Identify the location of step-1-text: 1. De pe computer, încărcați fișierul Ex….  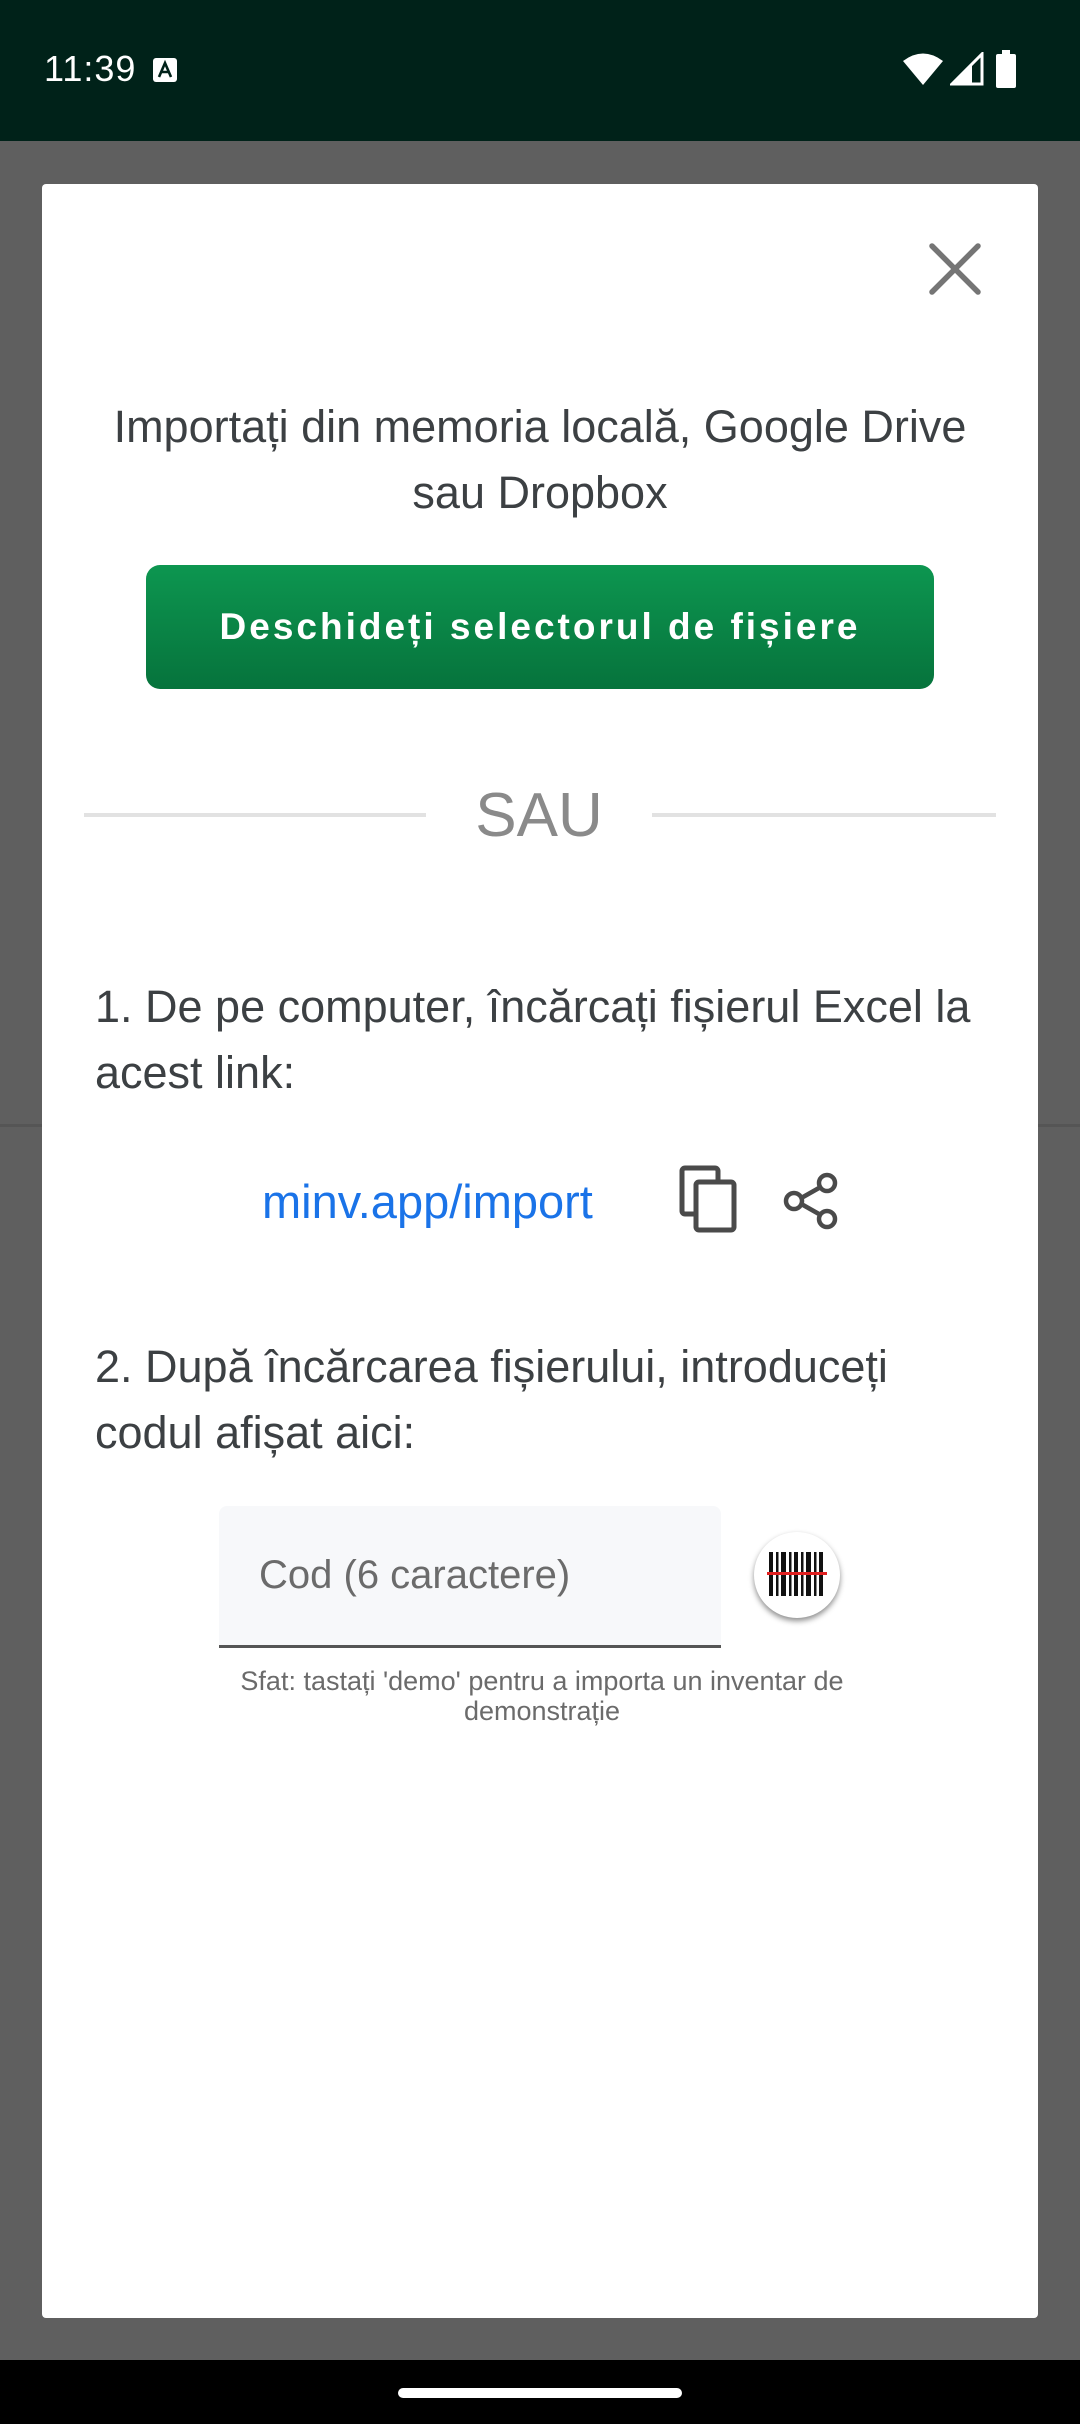
(533, 1039).